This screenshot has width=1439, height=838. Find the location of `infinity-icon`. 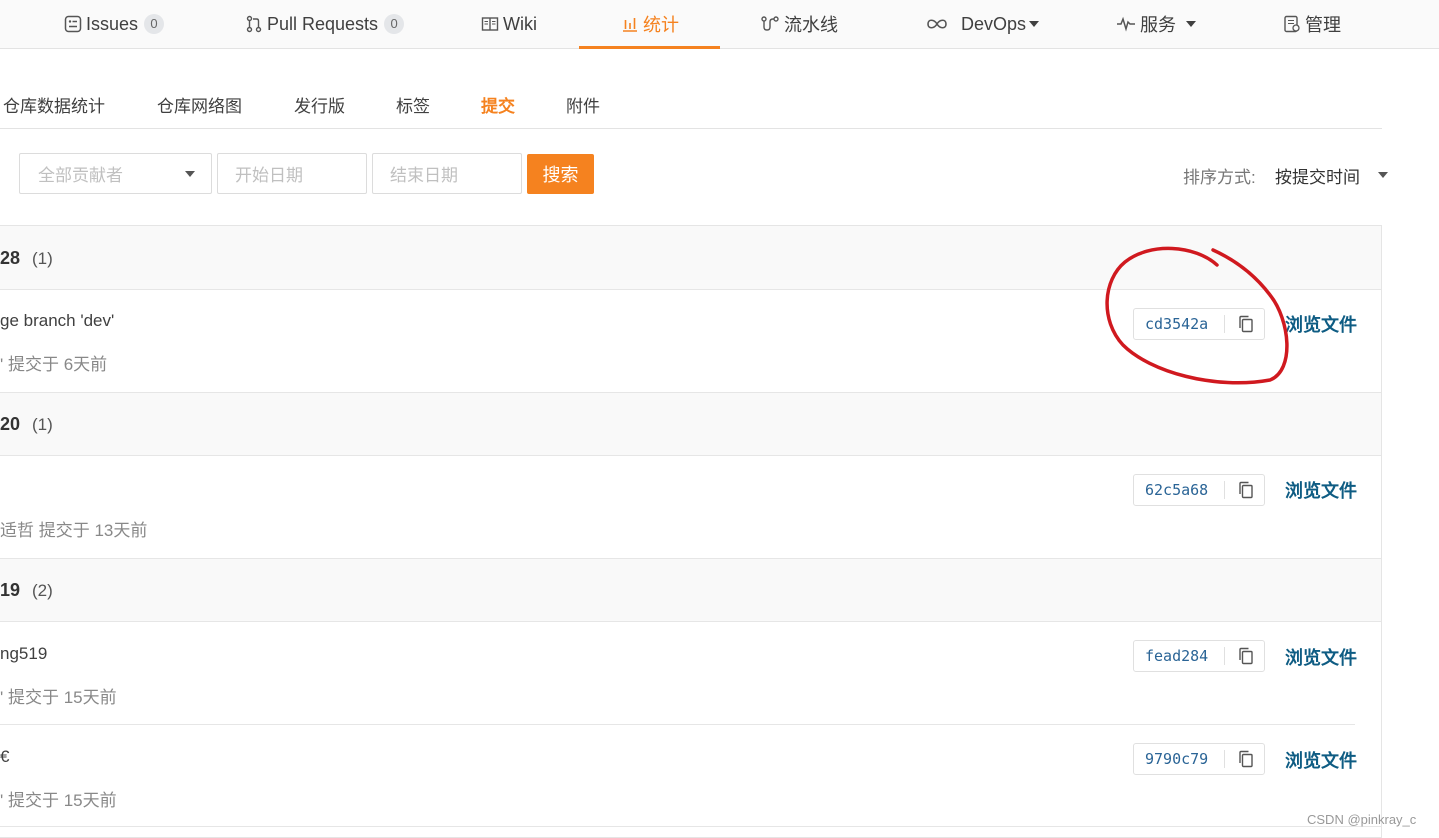

infinity-icon is located at coordinates (937, 24).